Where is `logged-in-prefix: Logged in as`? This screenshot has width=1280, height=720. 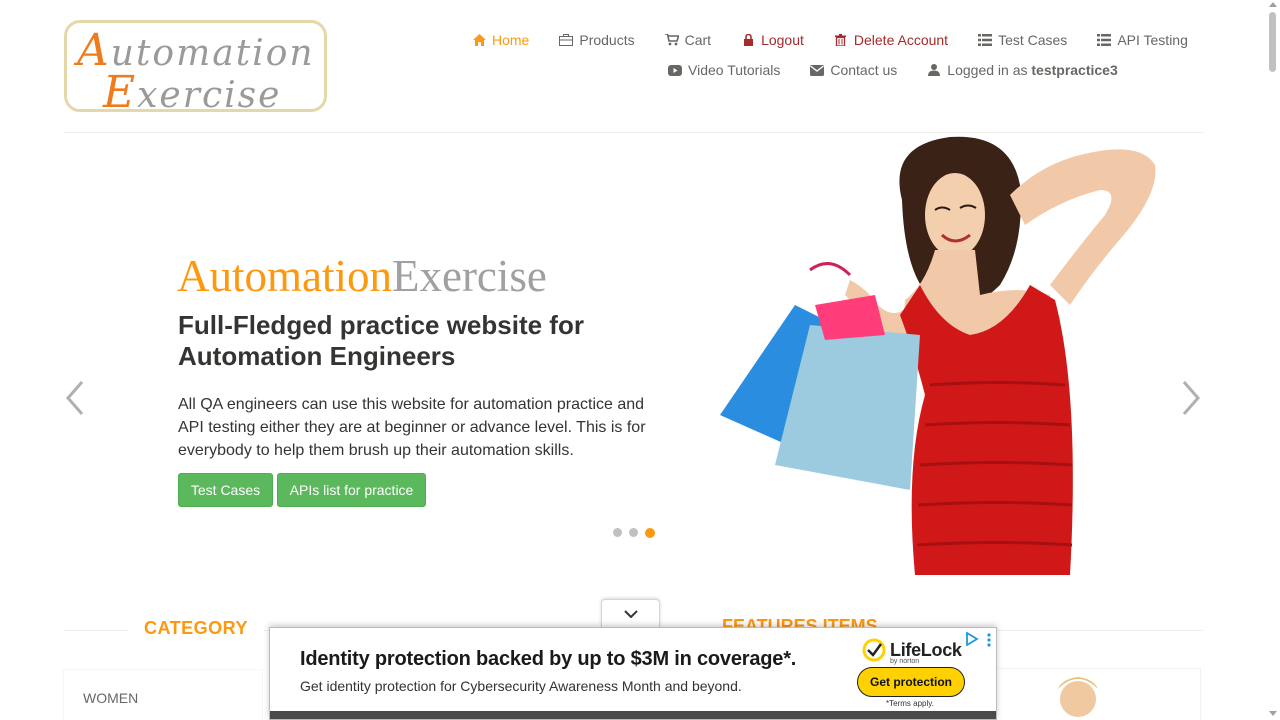 logged-in-prefix: Logged in as is located at coordinates (987, 70).